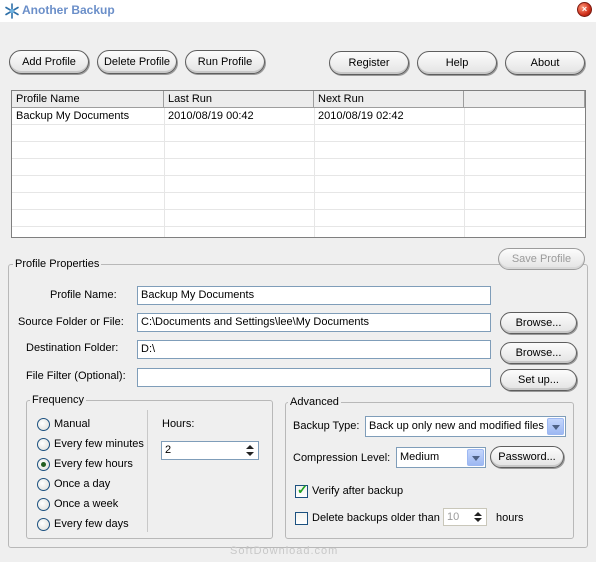 This screenshot has width=596, height=562. Describe the element at coordinates (91, 524) in the screenshot. I see `radio-label-every-few-days: Every few days` at that location.